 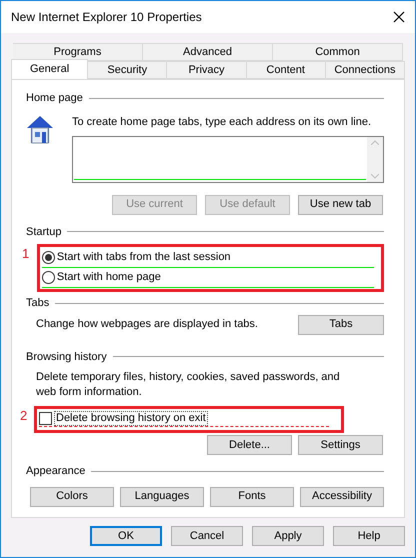 I want to click on tab: General, so click(x=49, y=69).